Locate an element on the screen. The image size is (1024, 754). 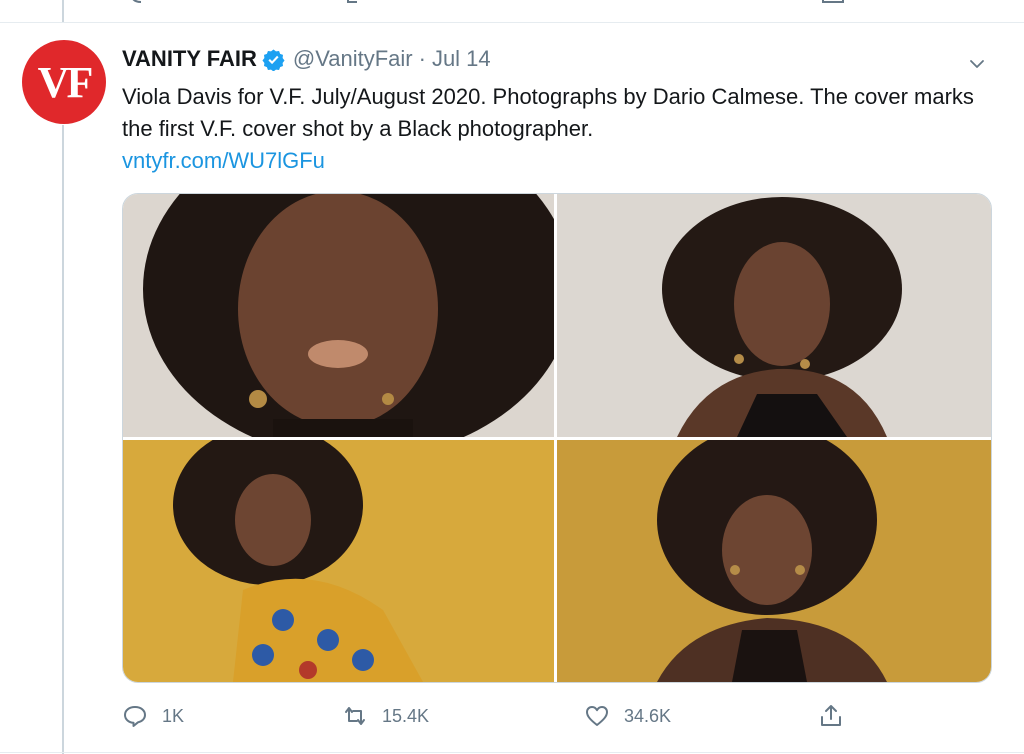
user-handle: @VanityFair is located at coordinates (353, 59).